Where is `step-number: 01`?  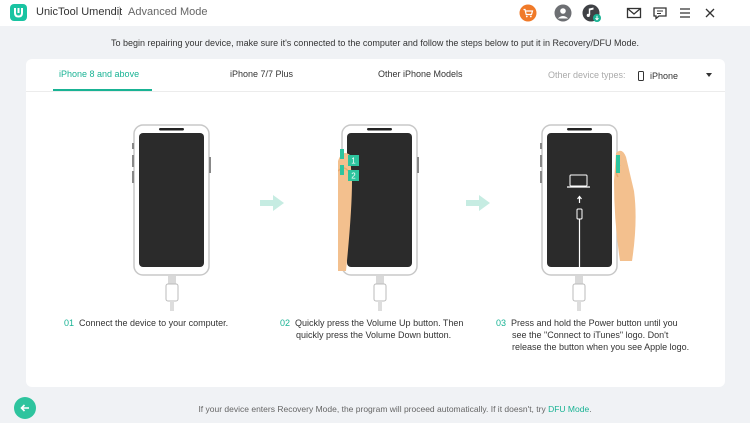 step-number: 01 is located at coordinates (69, 323).